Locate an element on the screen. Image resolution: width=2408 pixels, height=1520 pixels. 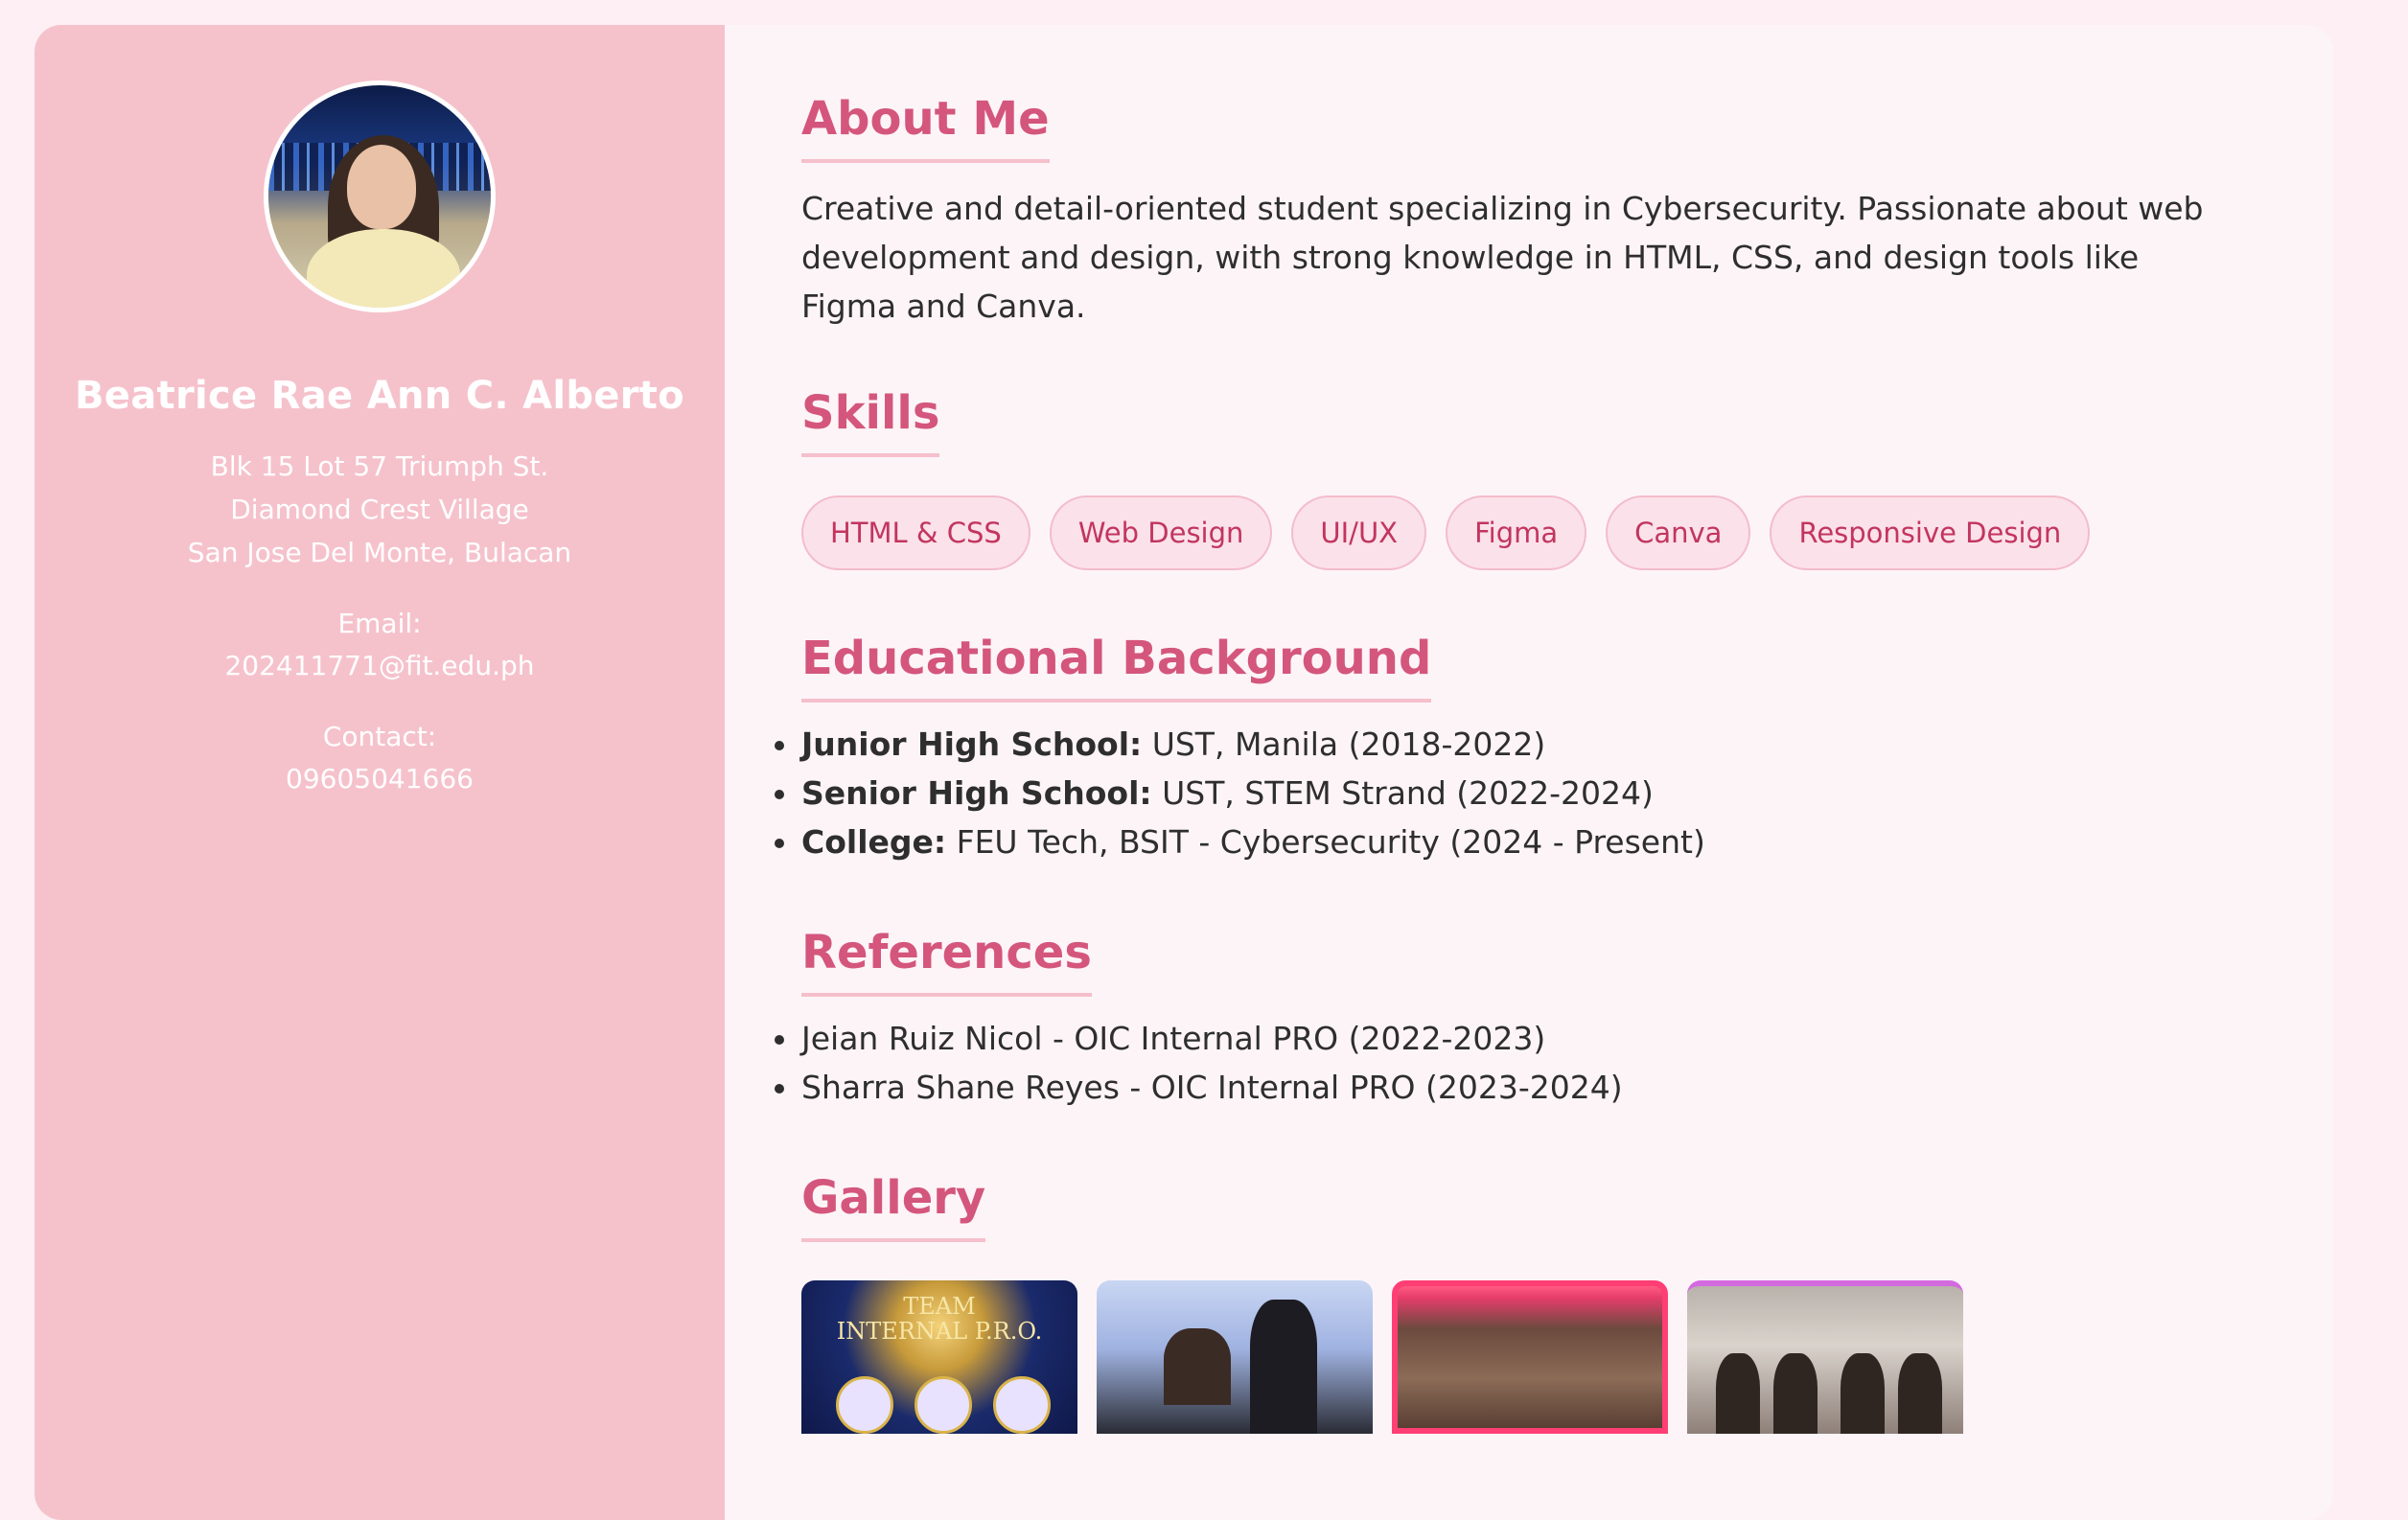
photo-caption-line: INTERNAL P.R.O. is located at coordinates (939, 1332).